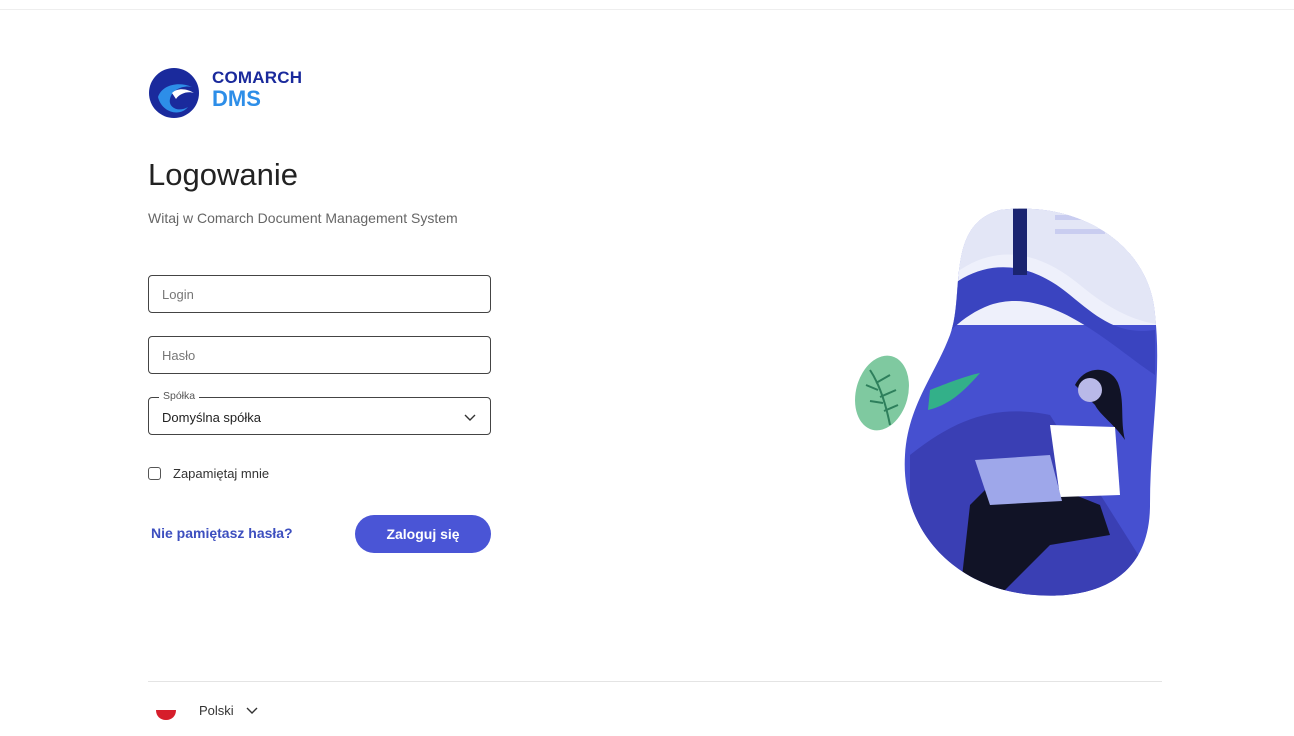  What do you see at coordinates (257, 77) in the screenshot?
I see `brand-company: COMARCH` at bounding box center [257, 77].